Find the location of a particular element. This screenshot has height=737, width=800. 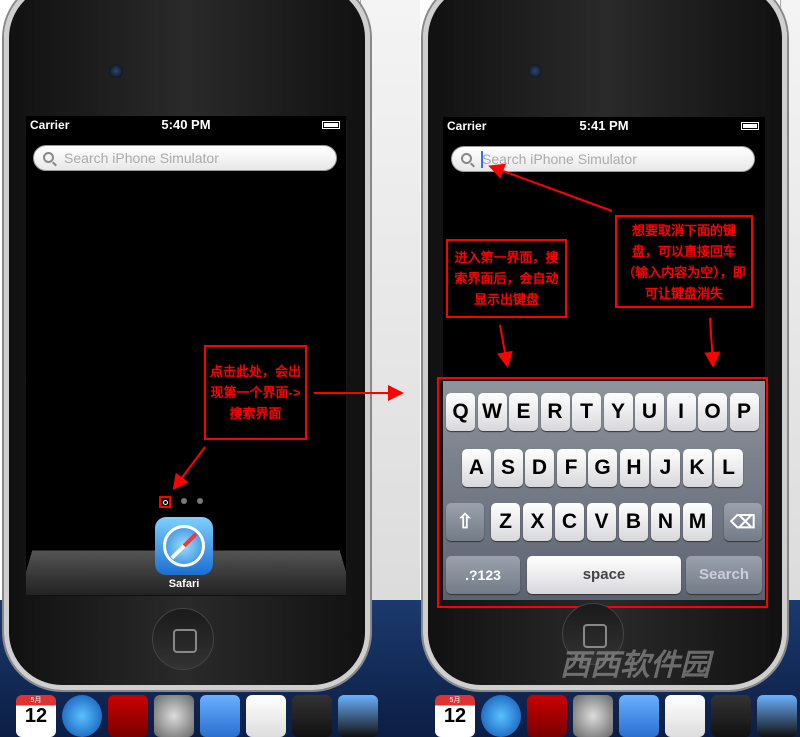

watermark: 西西软件园 is located at coordinates (635, 665).